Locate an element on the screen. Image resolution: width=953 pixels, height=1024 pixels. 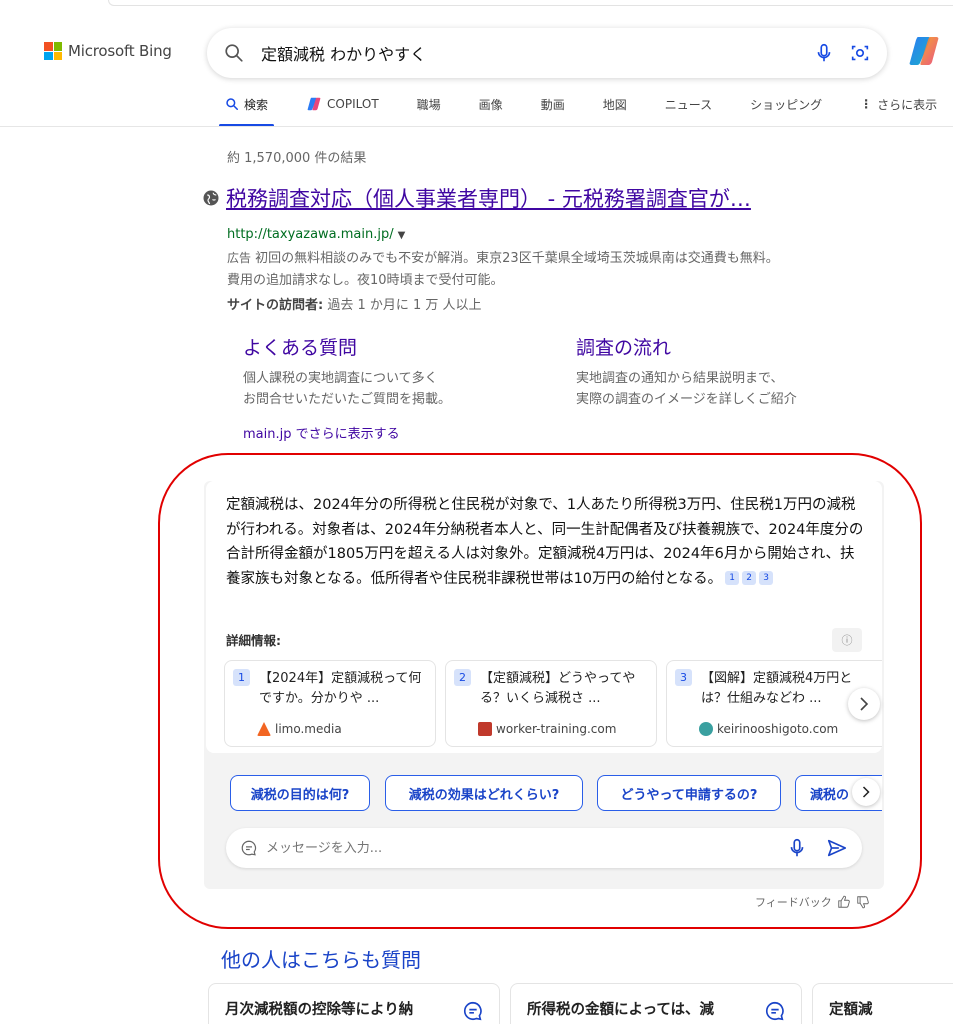
info-icon: ⓘ is located at coordinates (847, 640).